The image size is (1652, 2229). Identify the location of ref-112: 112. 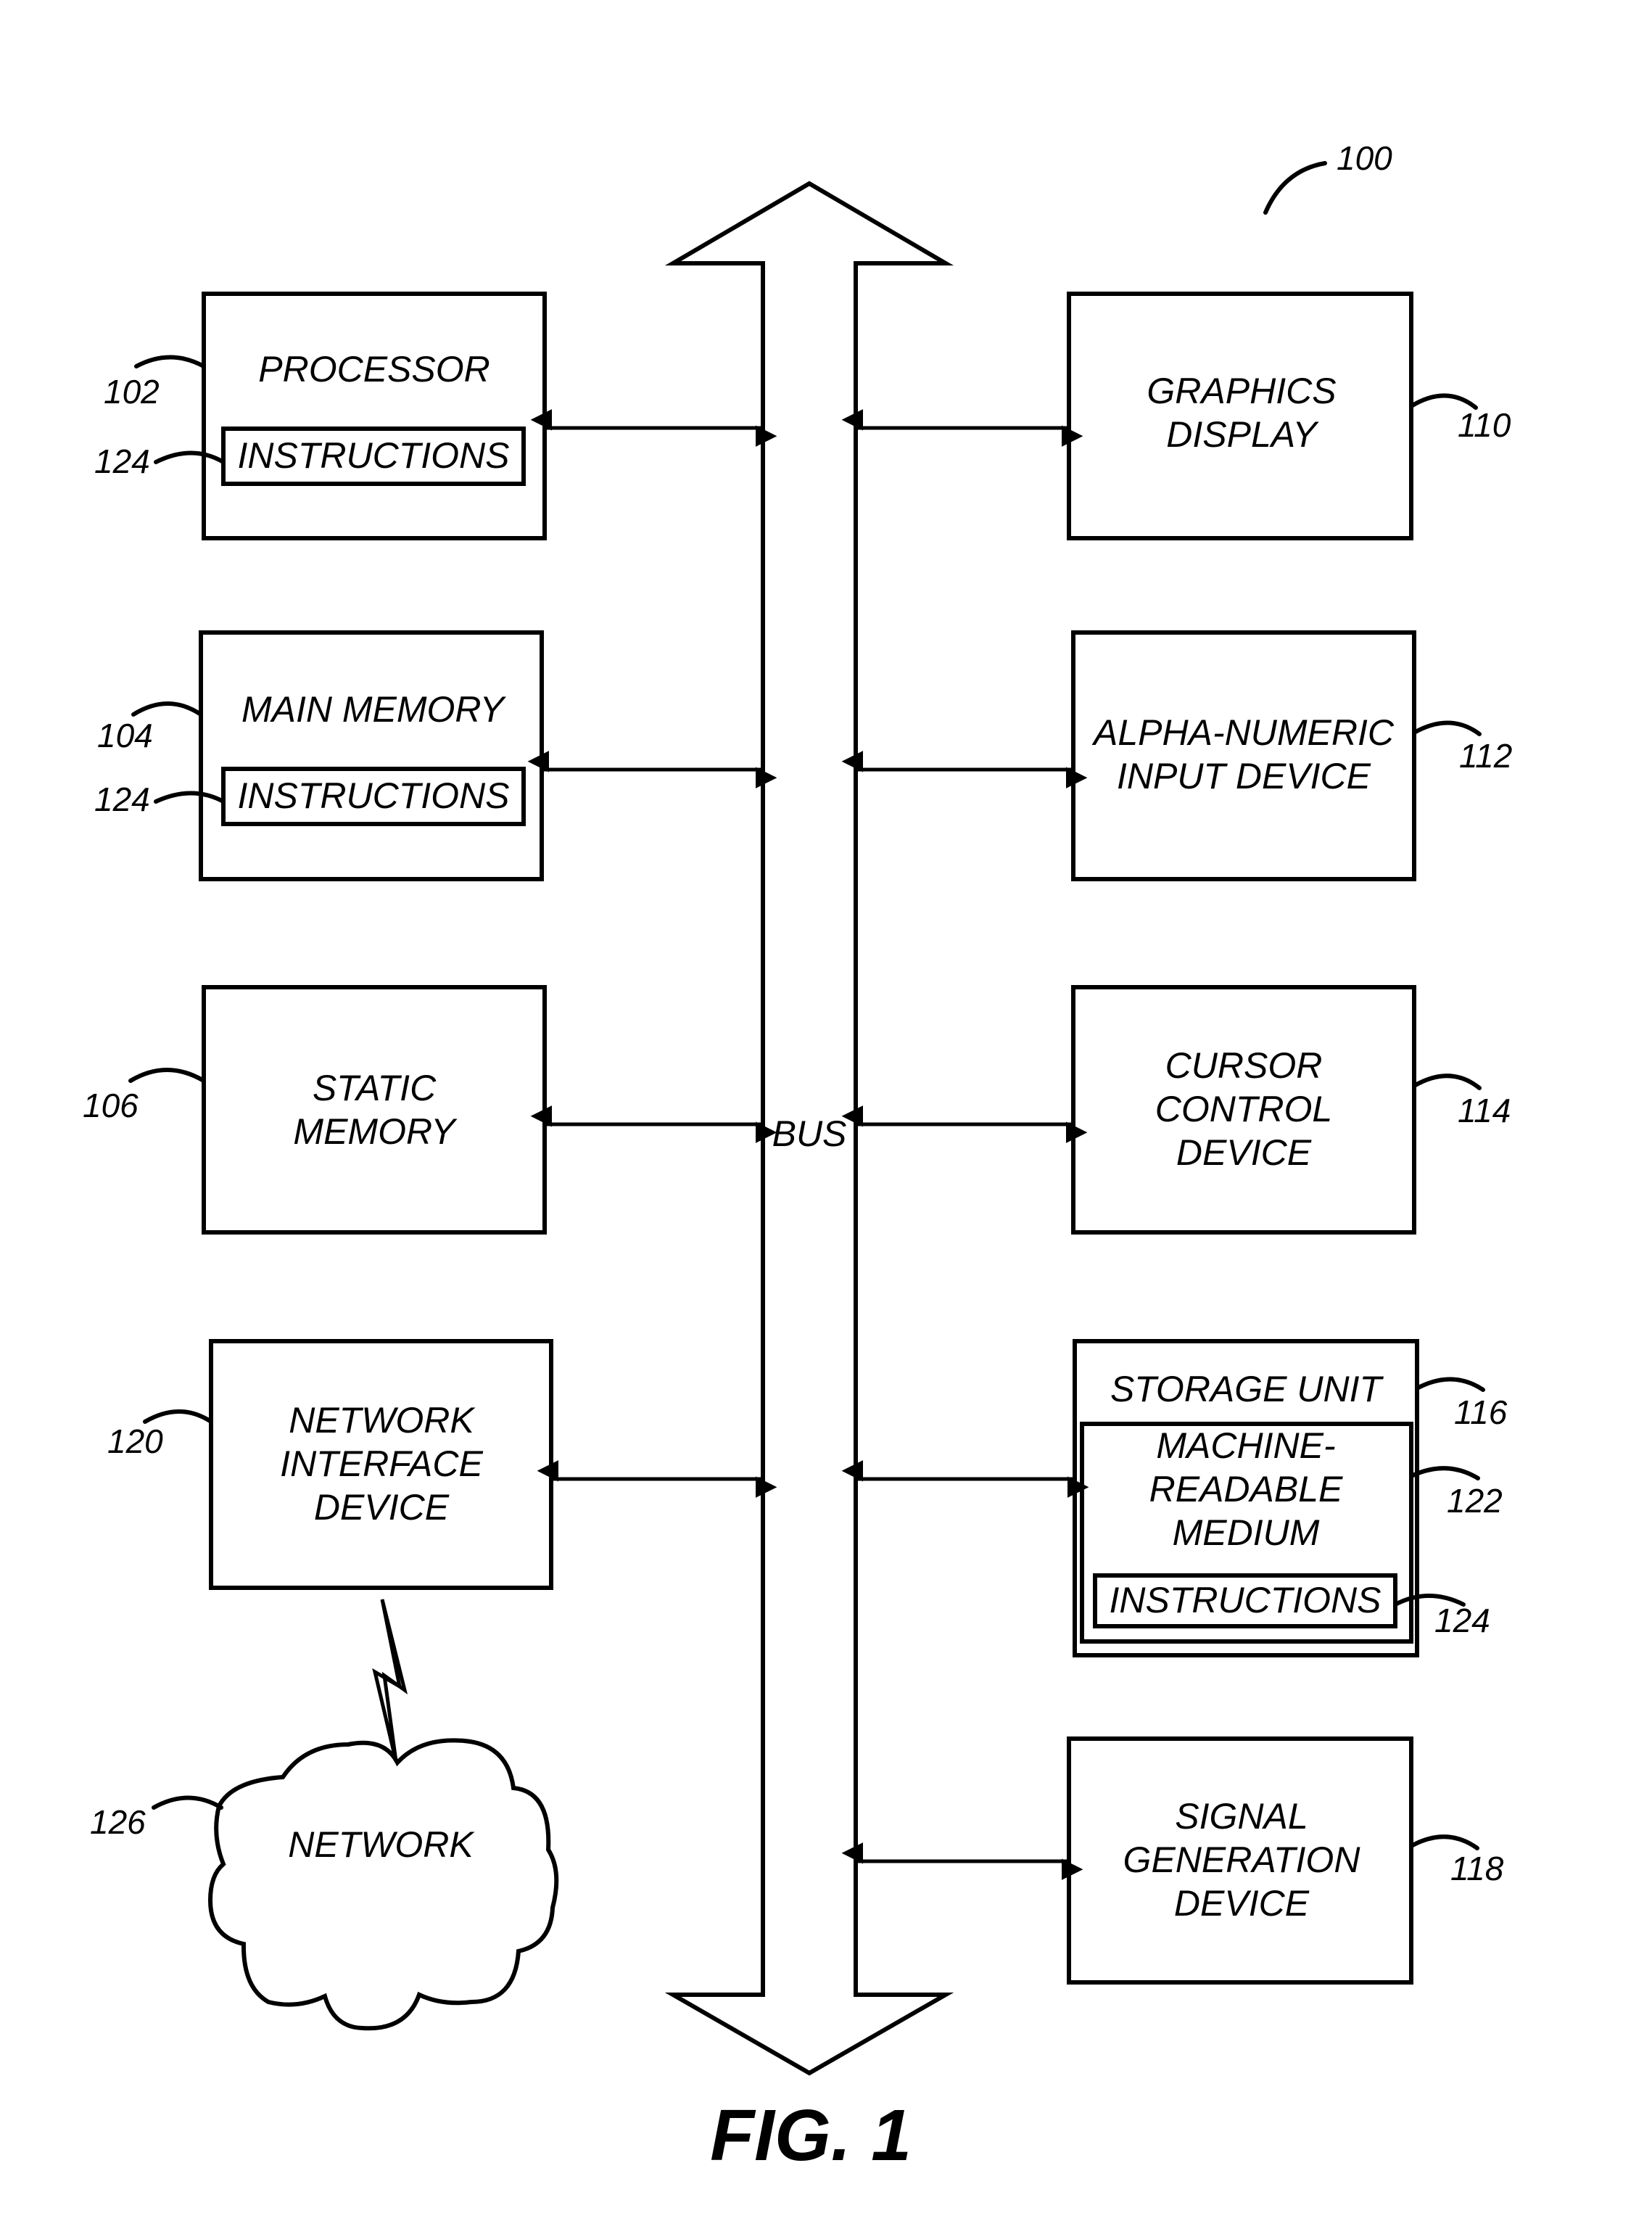
(1486, 756).